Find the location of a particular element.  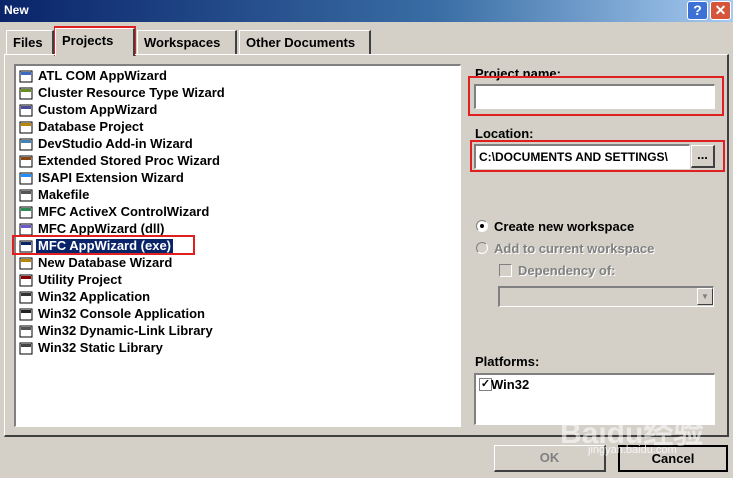

list-item-label: Database Project is located at coordinates (91, 126).